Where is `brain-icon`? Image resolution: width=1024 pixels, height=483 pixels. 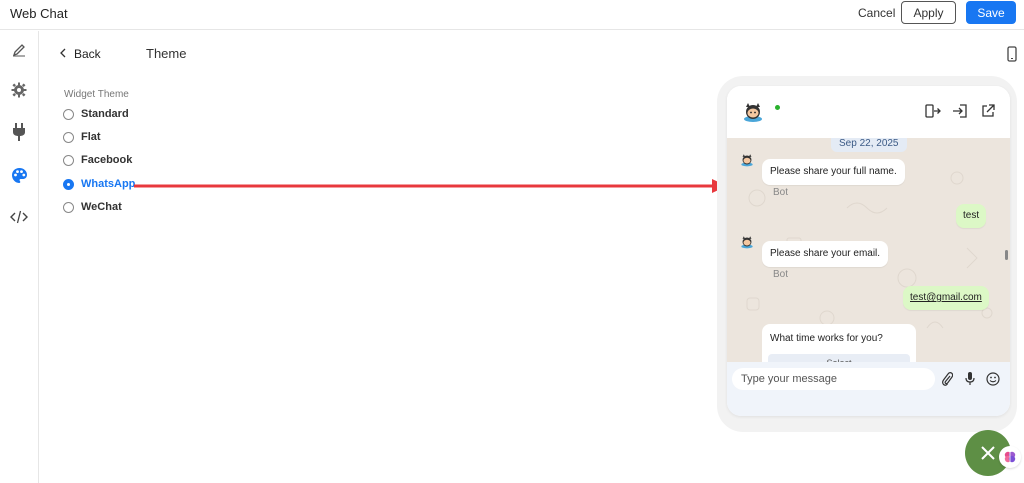 brain-icon is located at coordinates (1010, 457).